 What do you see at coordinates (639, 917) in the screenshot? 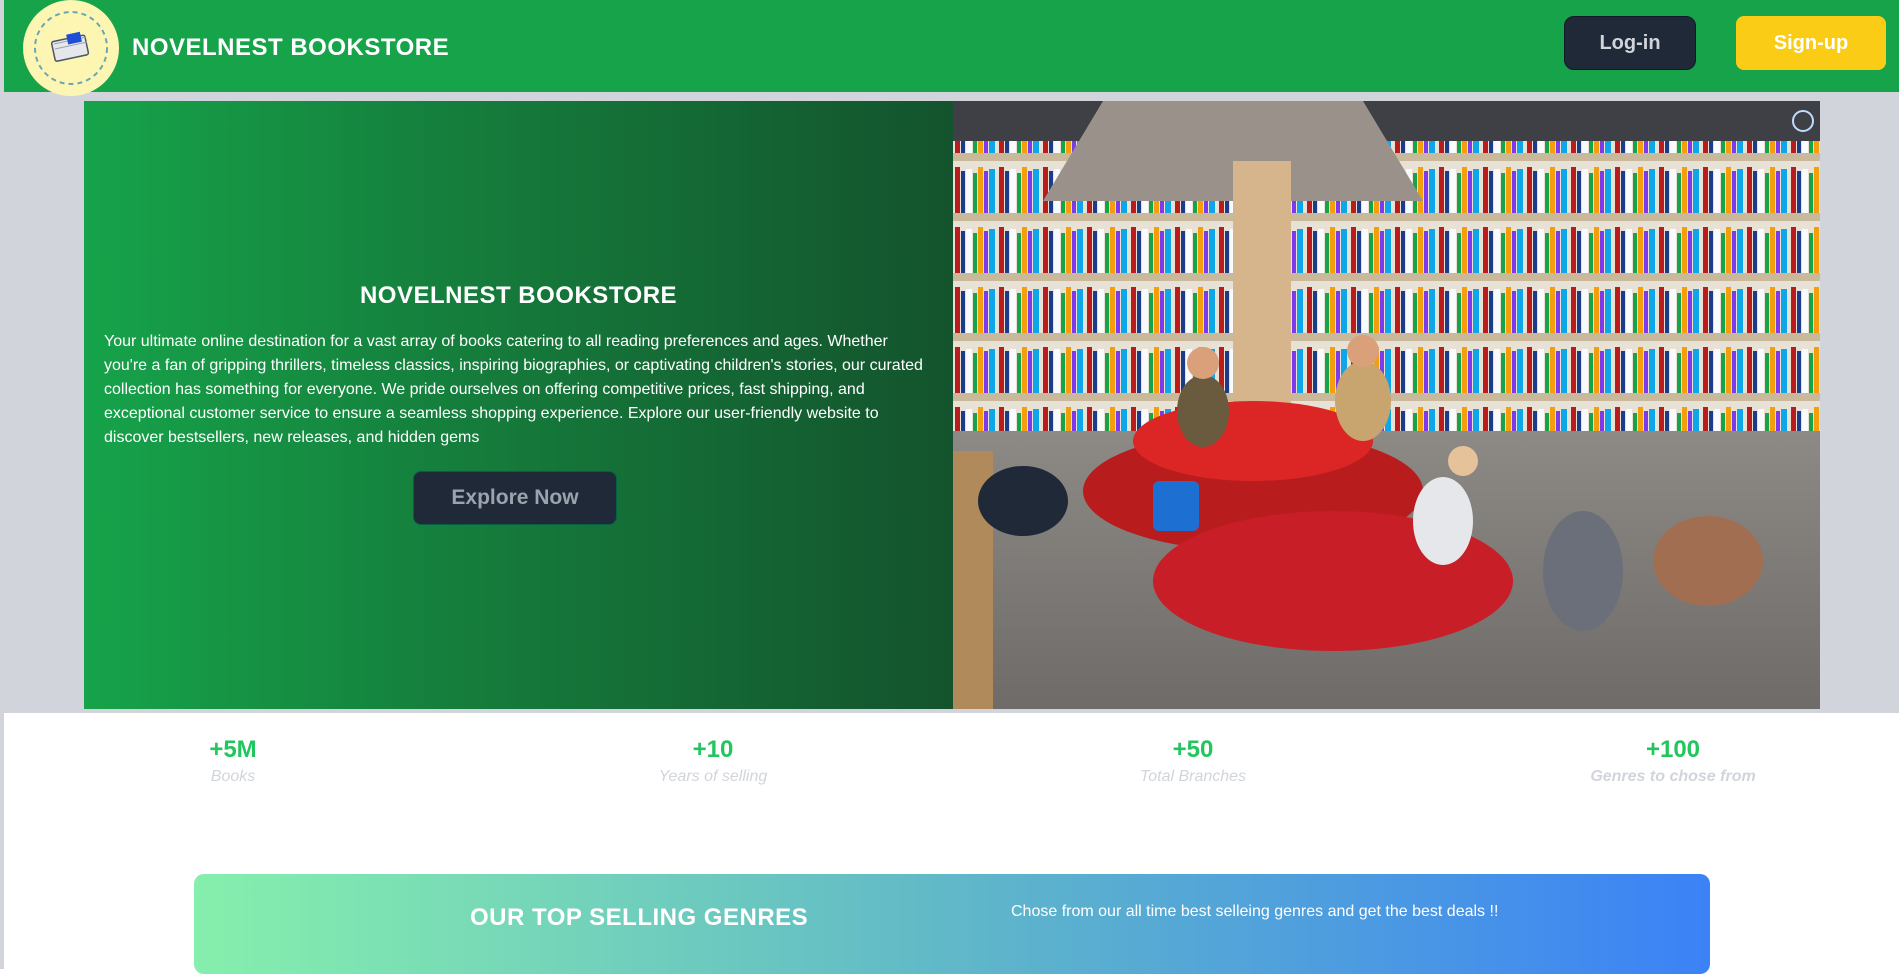
I see `genres-title: OUR TOP SELLING GENRES` at bounding box center [639, 917].